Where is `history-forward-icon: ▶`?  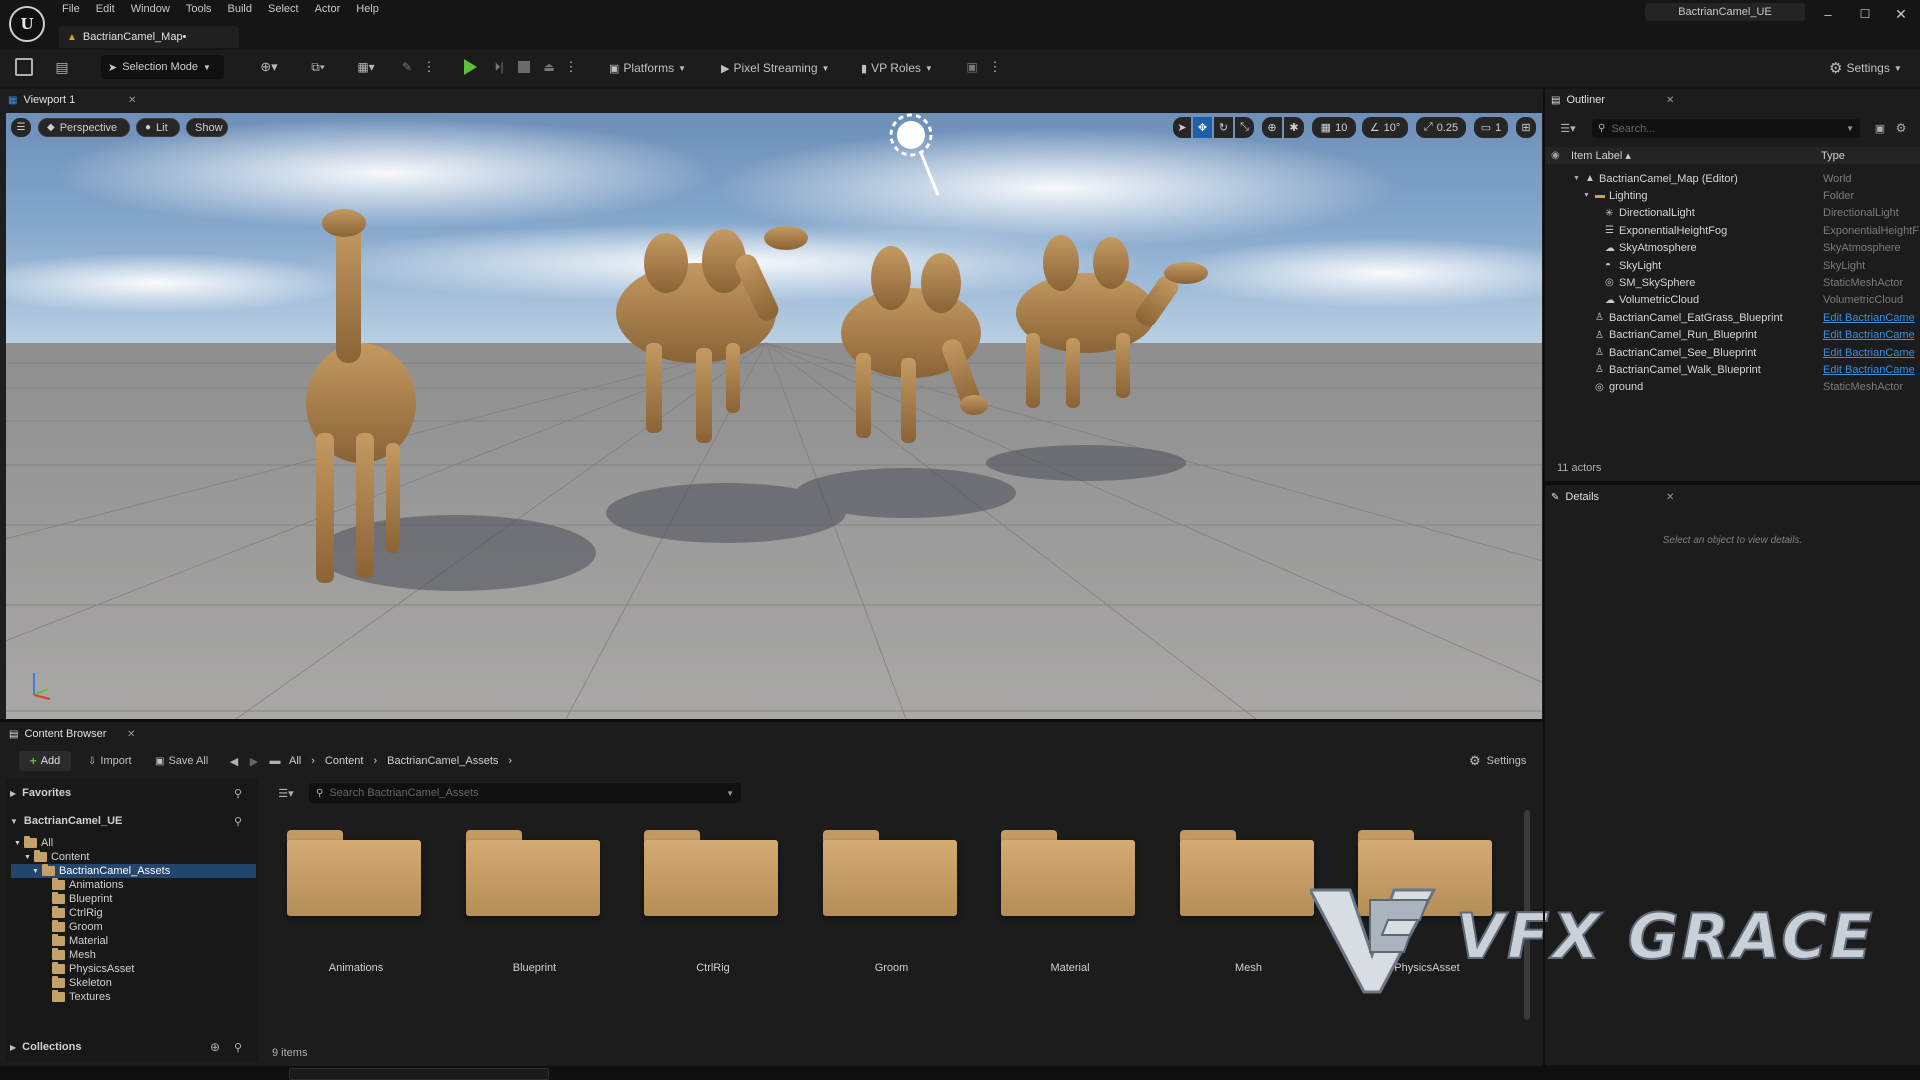 history-forward-icon: ▶ is located at coordinates (254, 761).